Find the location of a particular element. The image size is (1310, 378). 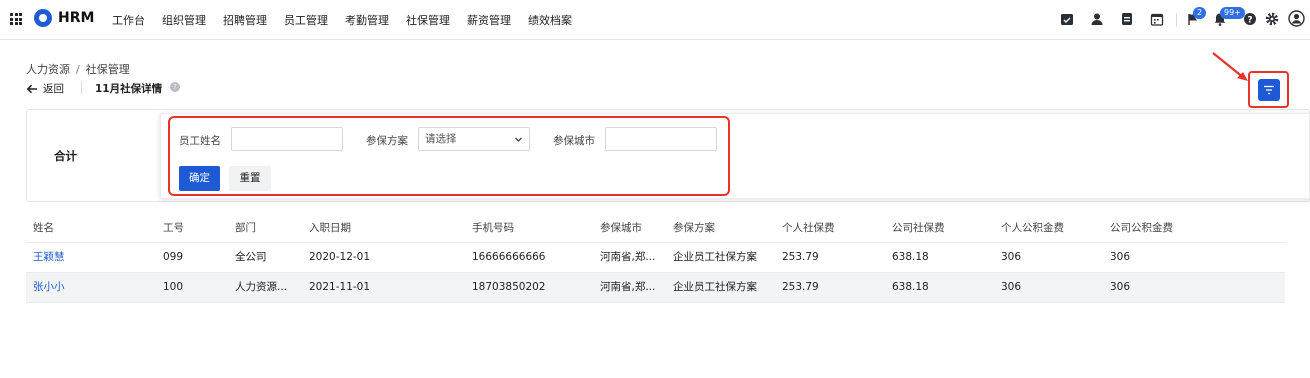

plan-select-placeholder: 请选择 is located at coordinates (441, 139).